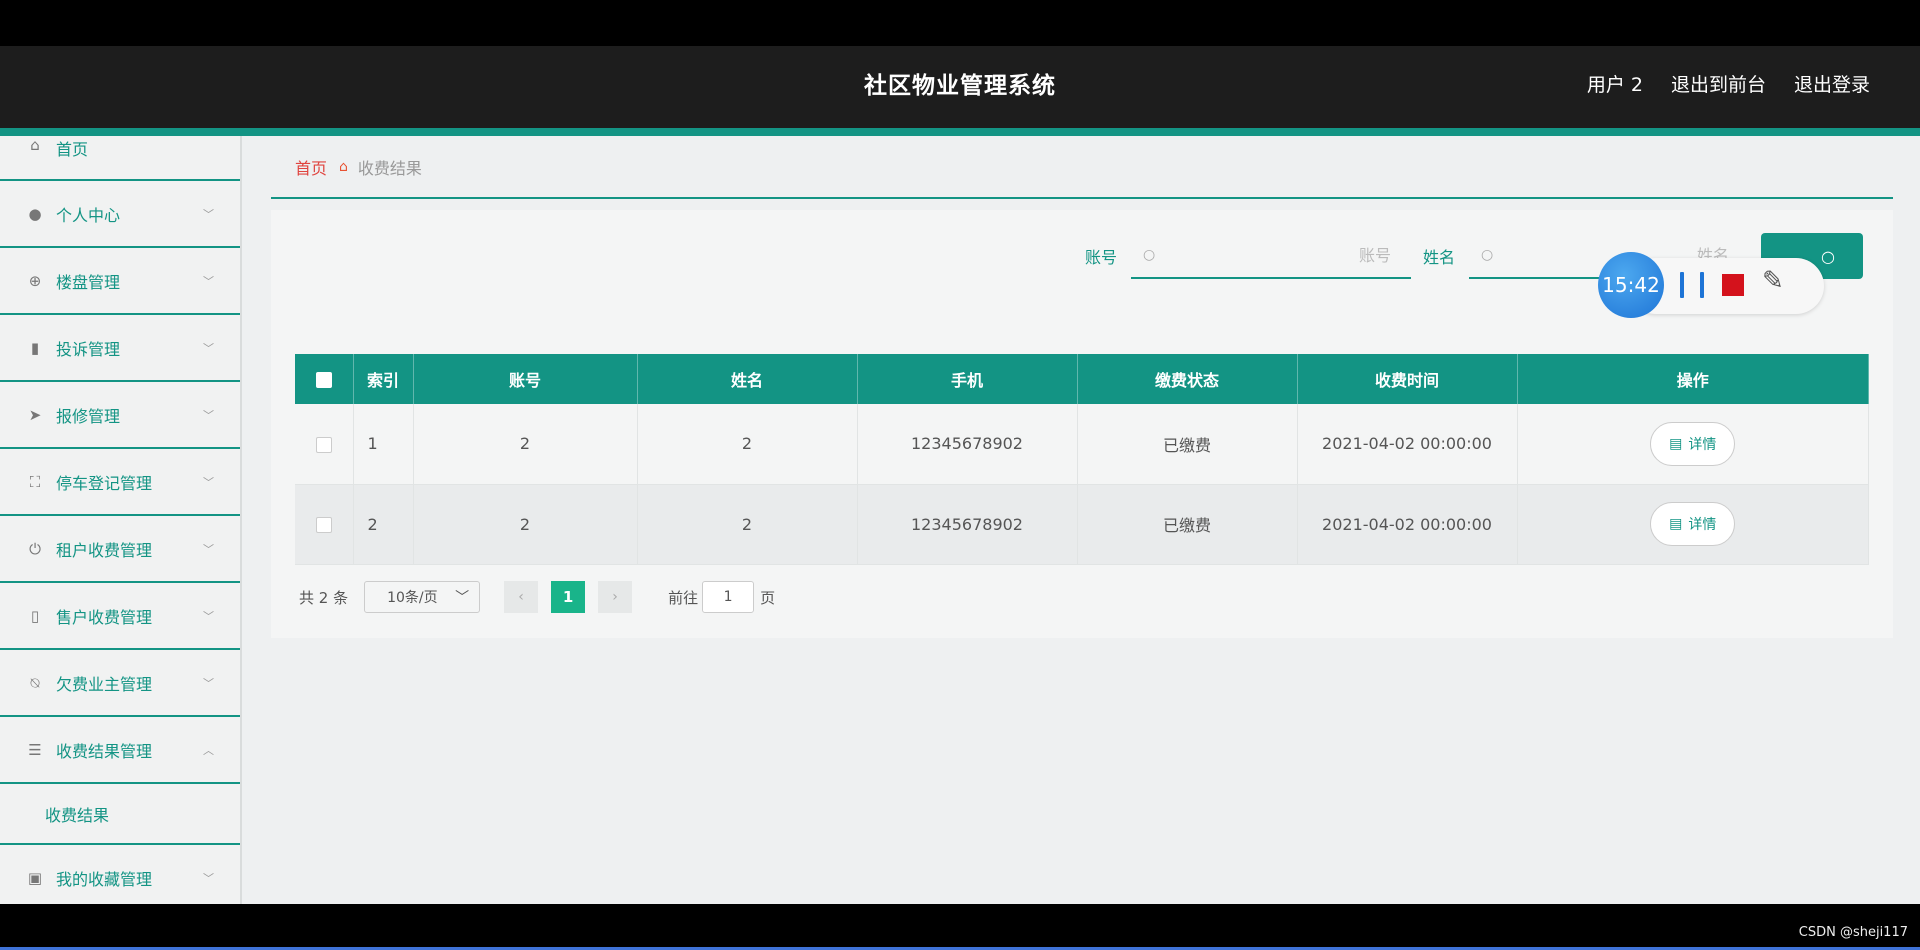 This screenshot has height=950, width=1920. Describe the element at coordinates (683, 597) in the screenshot. I see `goto-label: 前往` at that location.